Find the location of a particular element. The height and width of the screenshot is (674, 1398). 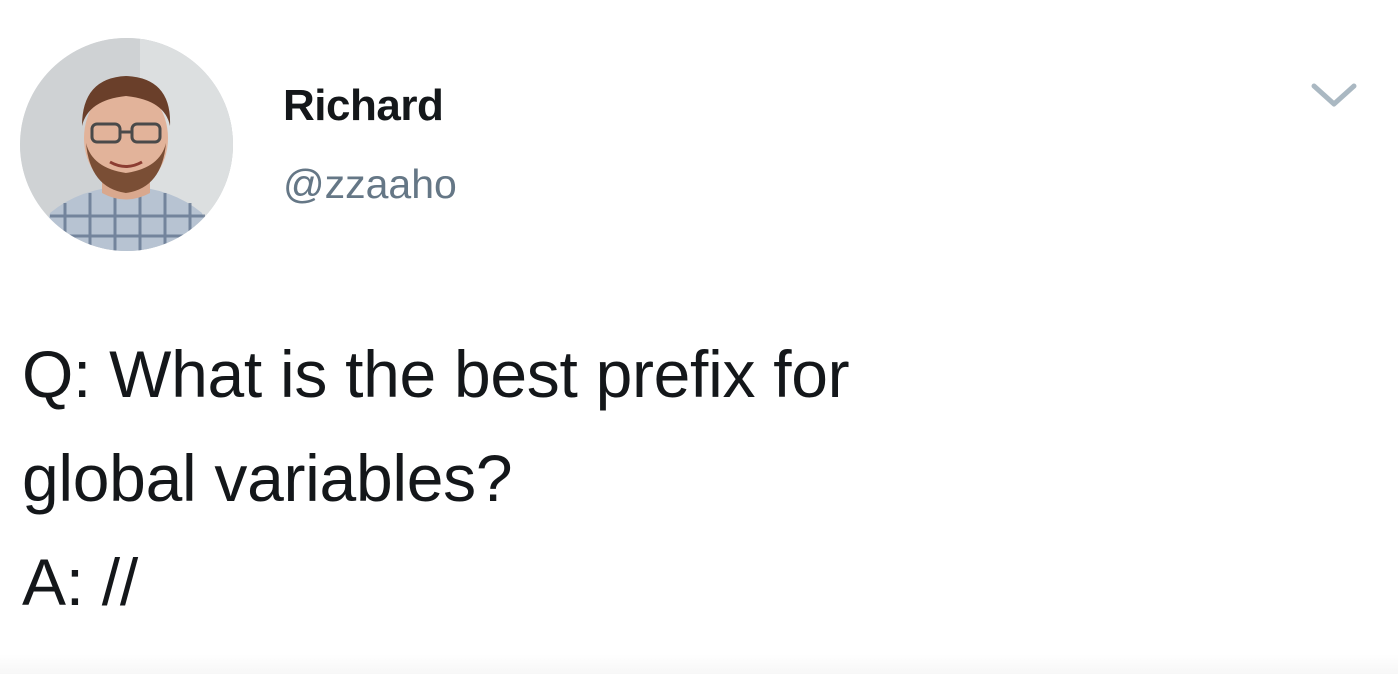

avatar is located at coordinates (126, 144).